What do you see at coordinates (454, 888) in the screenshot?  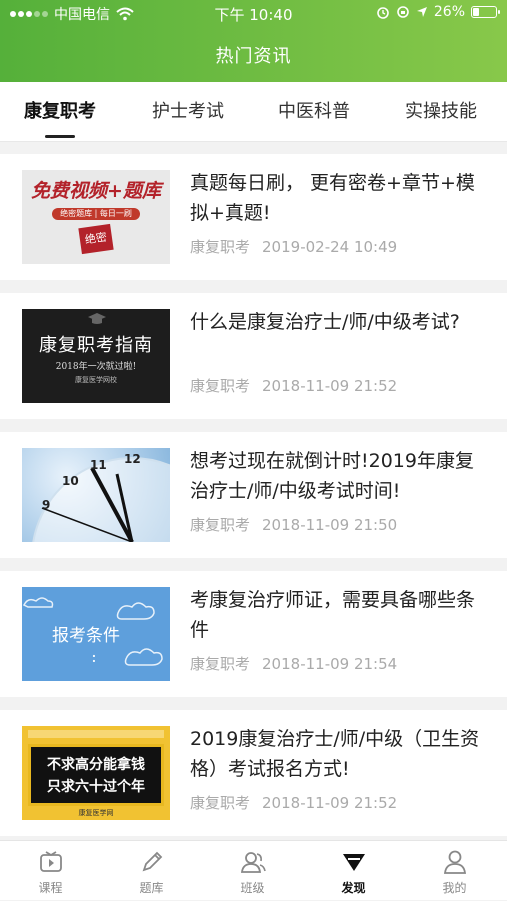 I see `tabbar-label: 我的` at bounding box center [454, 888].